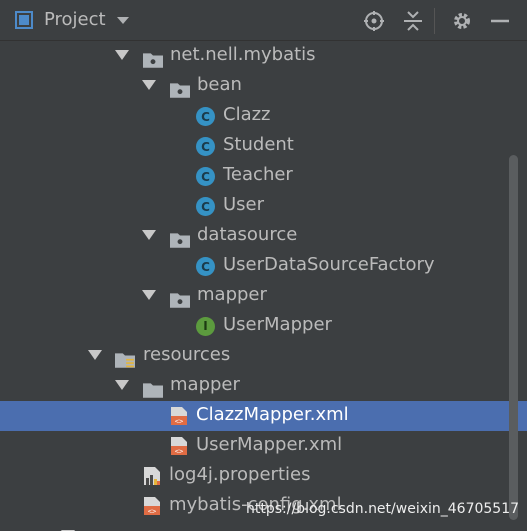  I want to click on hide-minimize-icon, so click(500, 21).